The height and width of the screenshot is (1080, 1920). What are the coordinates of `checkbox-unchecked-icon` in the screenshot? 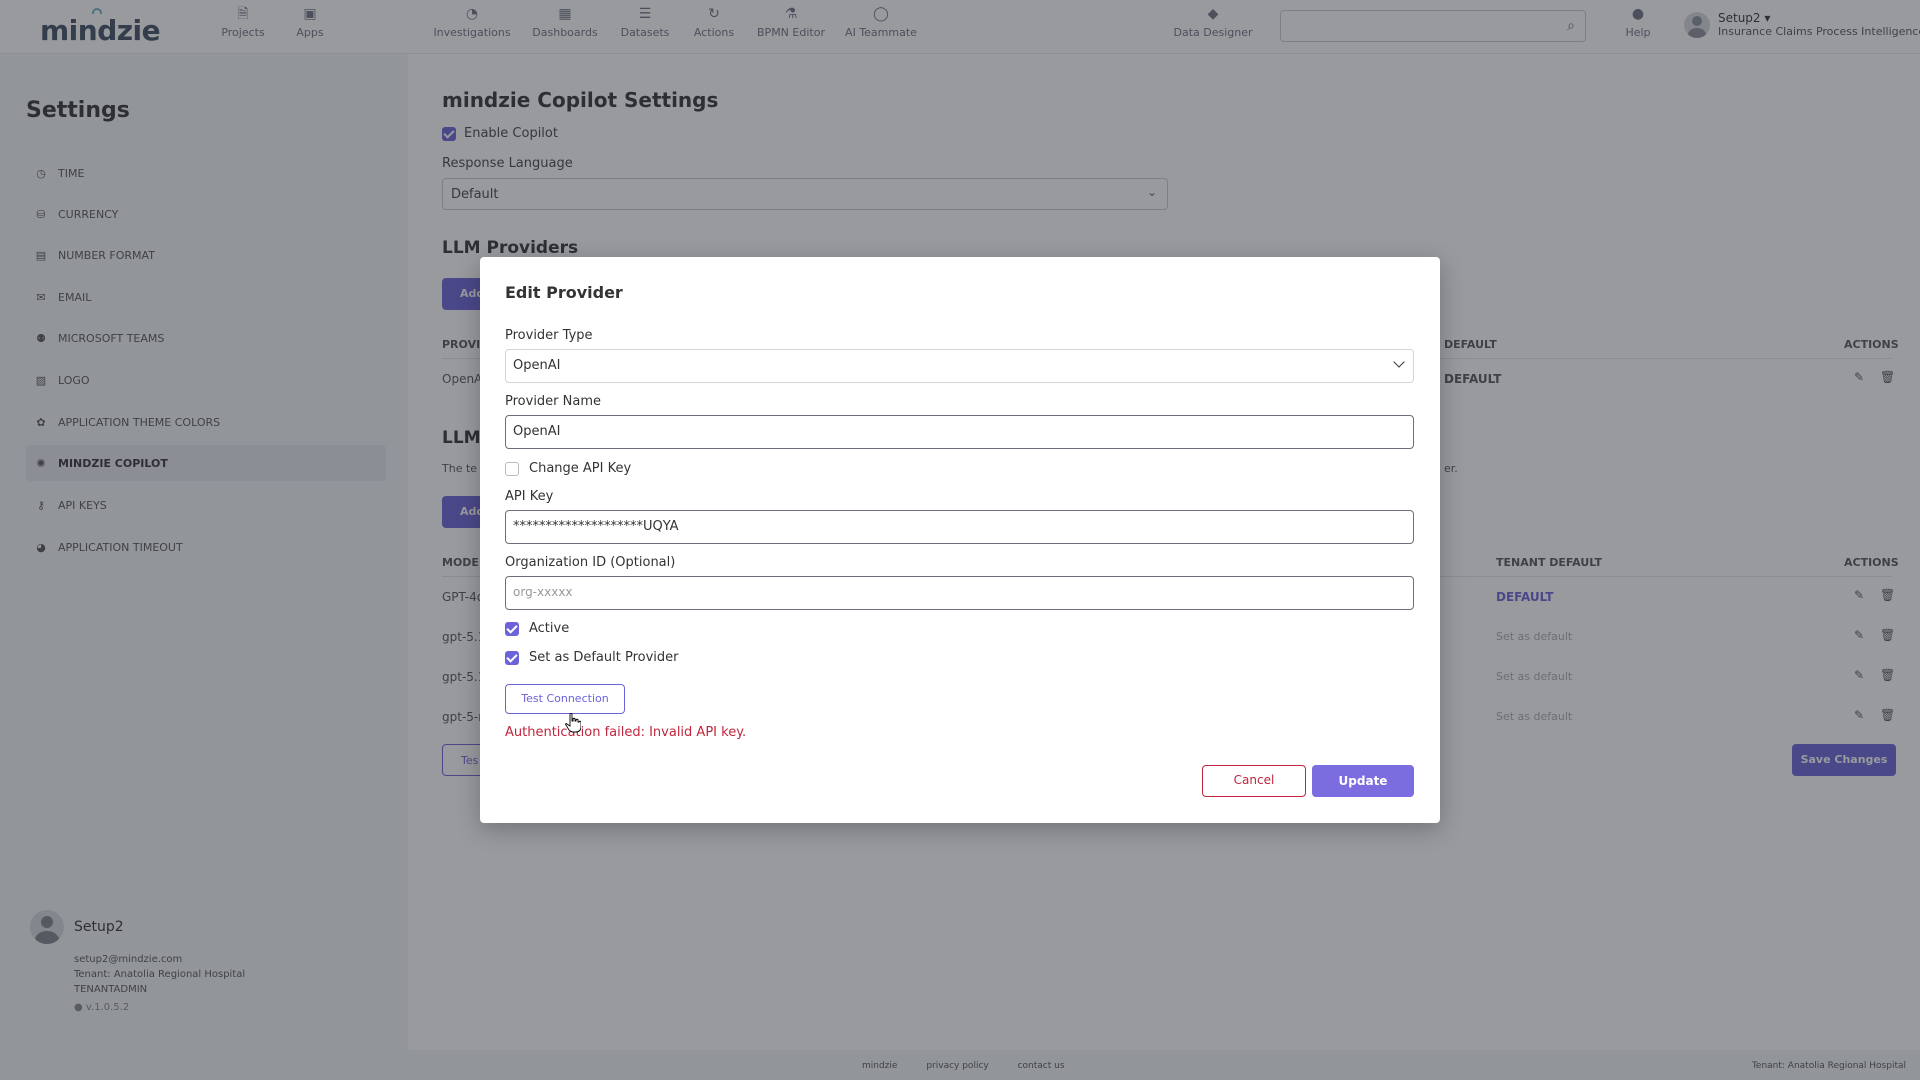 It's located at (512, 468).